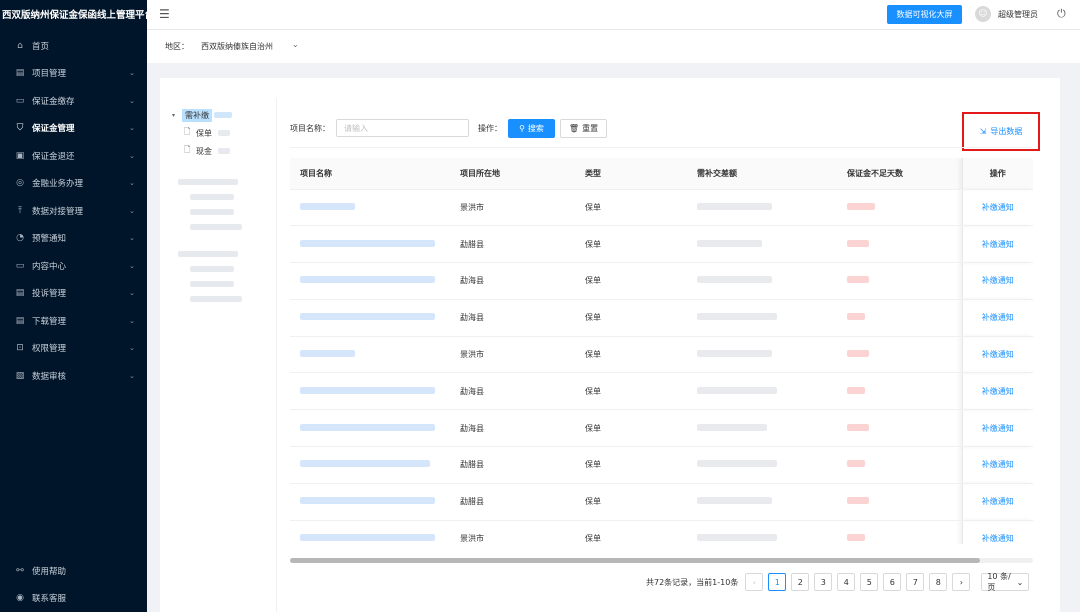 This screenshot has width=1080, height=612. What do you see at coordinates (858, 582) in the screenshot?
I see `page-list: 12345678` at bounding box center [858, 582].